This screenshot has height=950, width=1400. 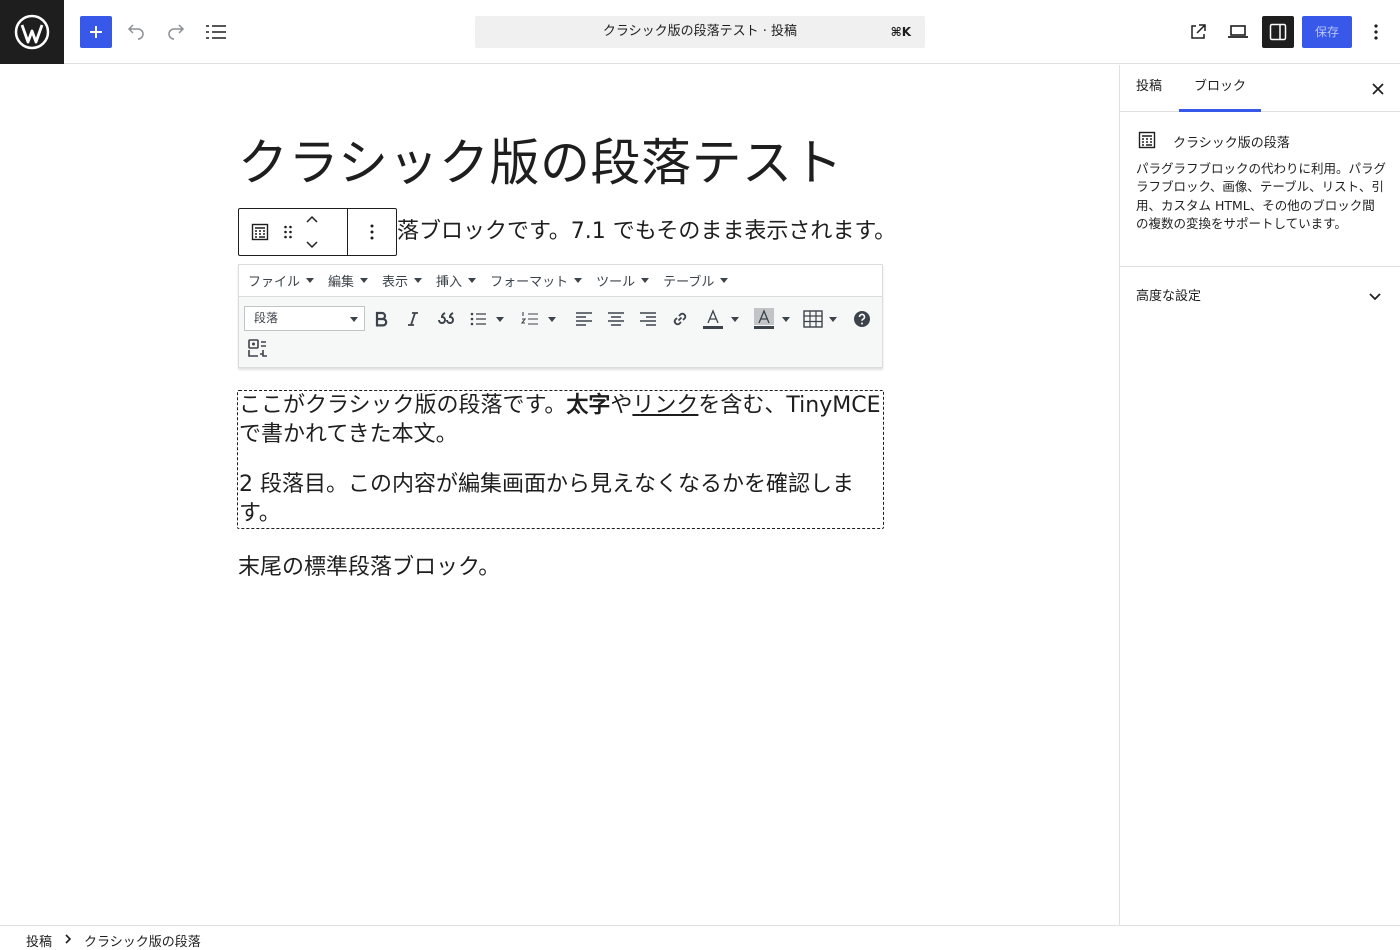 I want to click on view-post-button, so click(x=1198, y=32).